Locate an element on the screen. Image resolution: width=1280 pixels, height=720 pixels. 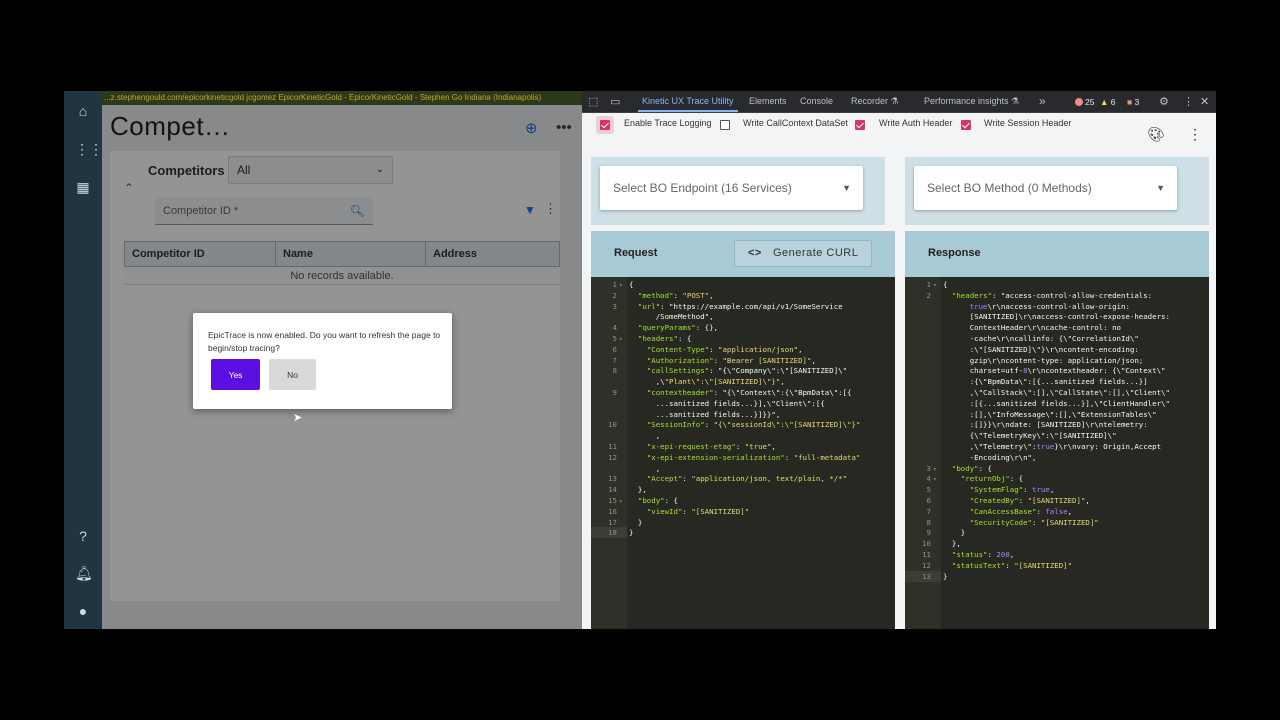
issue-counter: ■ 3 is located at coordinates (1133, 102).